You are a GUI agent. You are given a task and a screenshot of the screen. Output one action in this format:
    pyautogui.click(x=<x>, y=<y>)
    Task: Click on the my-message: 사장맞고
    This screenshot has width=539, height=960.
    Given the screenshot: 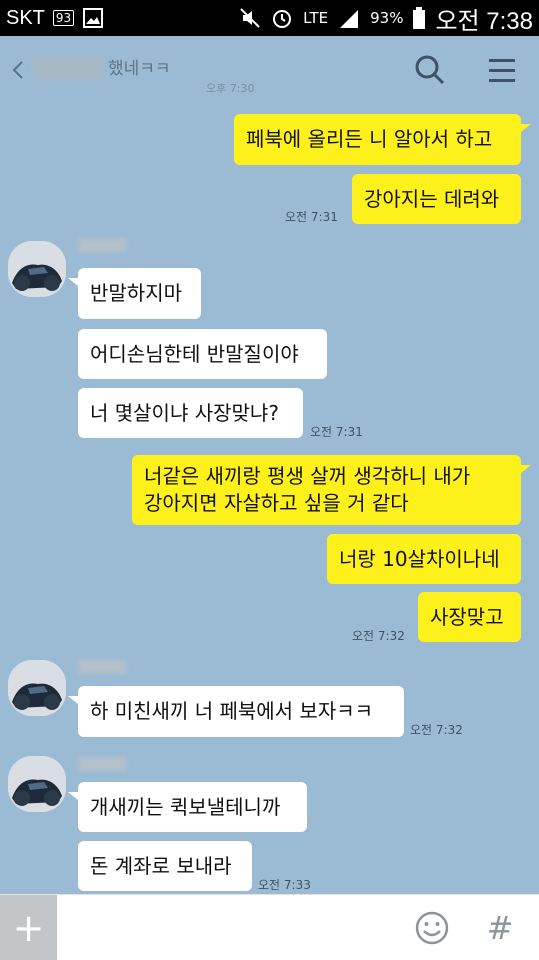 What is the action you would take?
    pyautogui.click(x=469, y=617)
    